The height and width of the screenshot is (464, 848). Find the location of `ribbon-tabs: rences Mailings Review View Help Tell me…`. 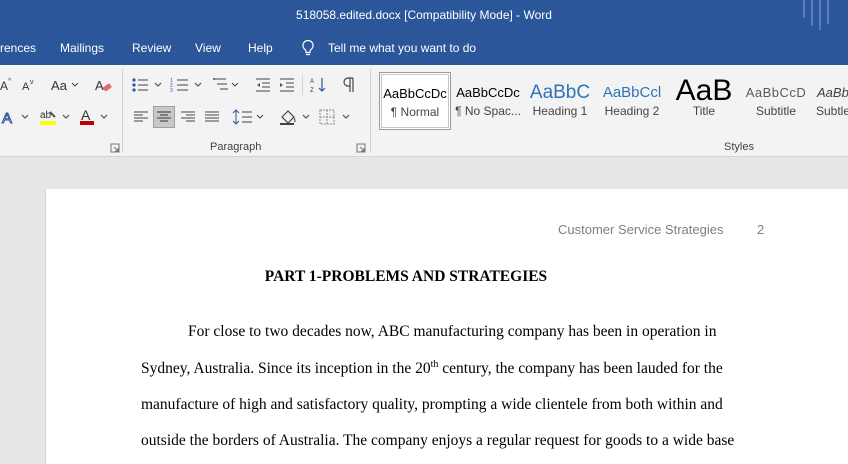

ribbon-tabs: rences Mailings Review View Help Tell me… is located at coordinates (424, 48).